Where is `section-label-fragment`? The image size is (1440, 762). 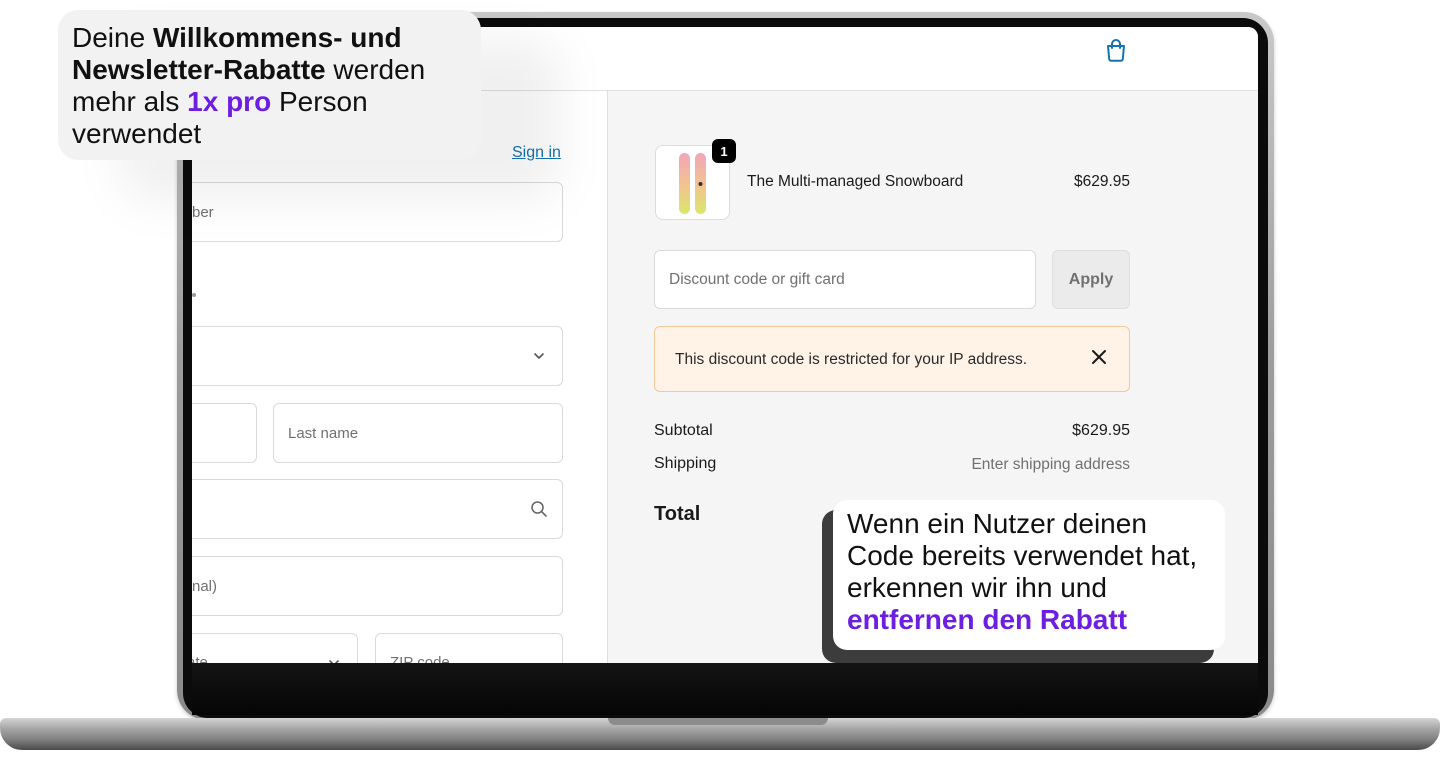 section-label-fragment is located at coordinates (194, 295).